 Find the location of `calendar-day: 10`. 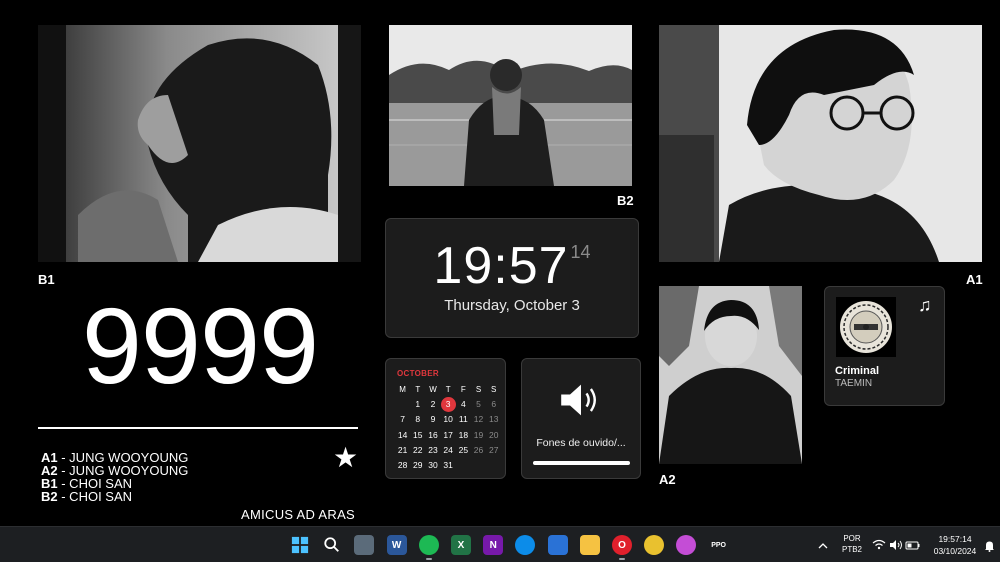

calendar-day: 10 is located at coordinates (448, 419).